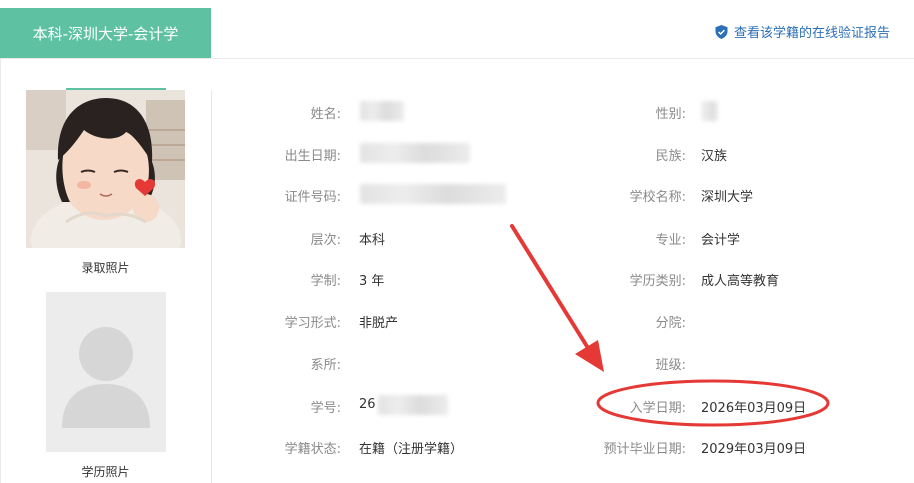 Image resolution: width=914 pixels, height=483 pixels. What do you see at coordinates (0, 270) in the screenshot?
I see `left-border` at bounding box center [0, 270].